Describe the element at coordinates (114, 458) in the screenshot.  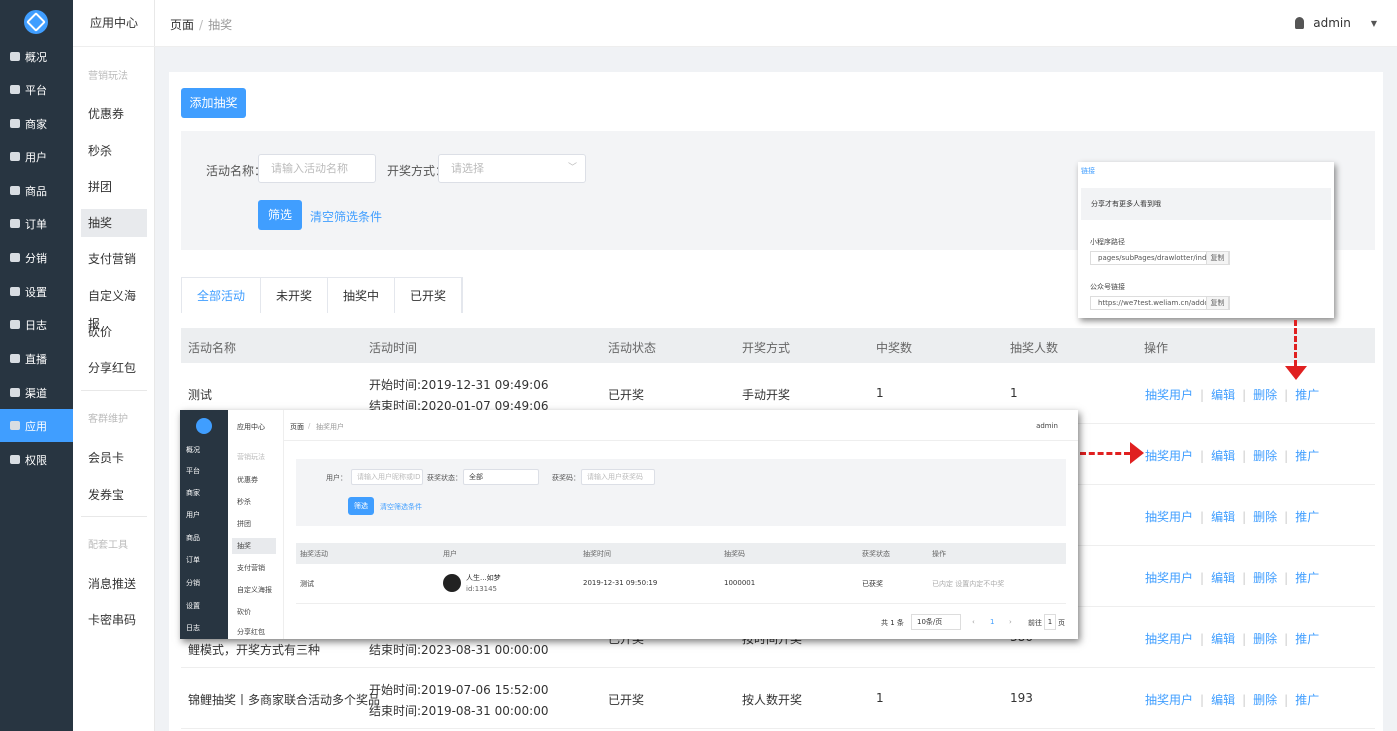
I see `sidebar-item-member-card: 会员卡` at that location.